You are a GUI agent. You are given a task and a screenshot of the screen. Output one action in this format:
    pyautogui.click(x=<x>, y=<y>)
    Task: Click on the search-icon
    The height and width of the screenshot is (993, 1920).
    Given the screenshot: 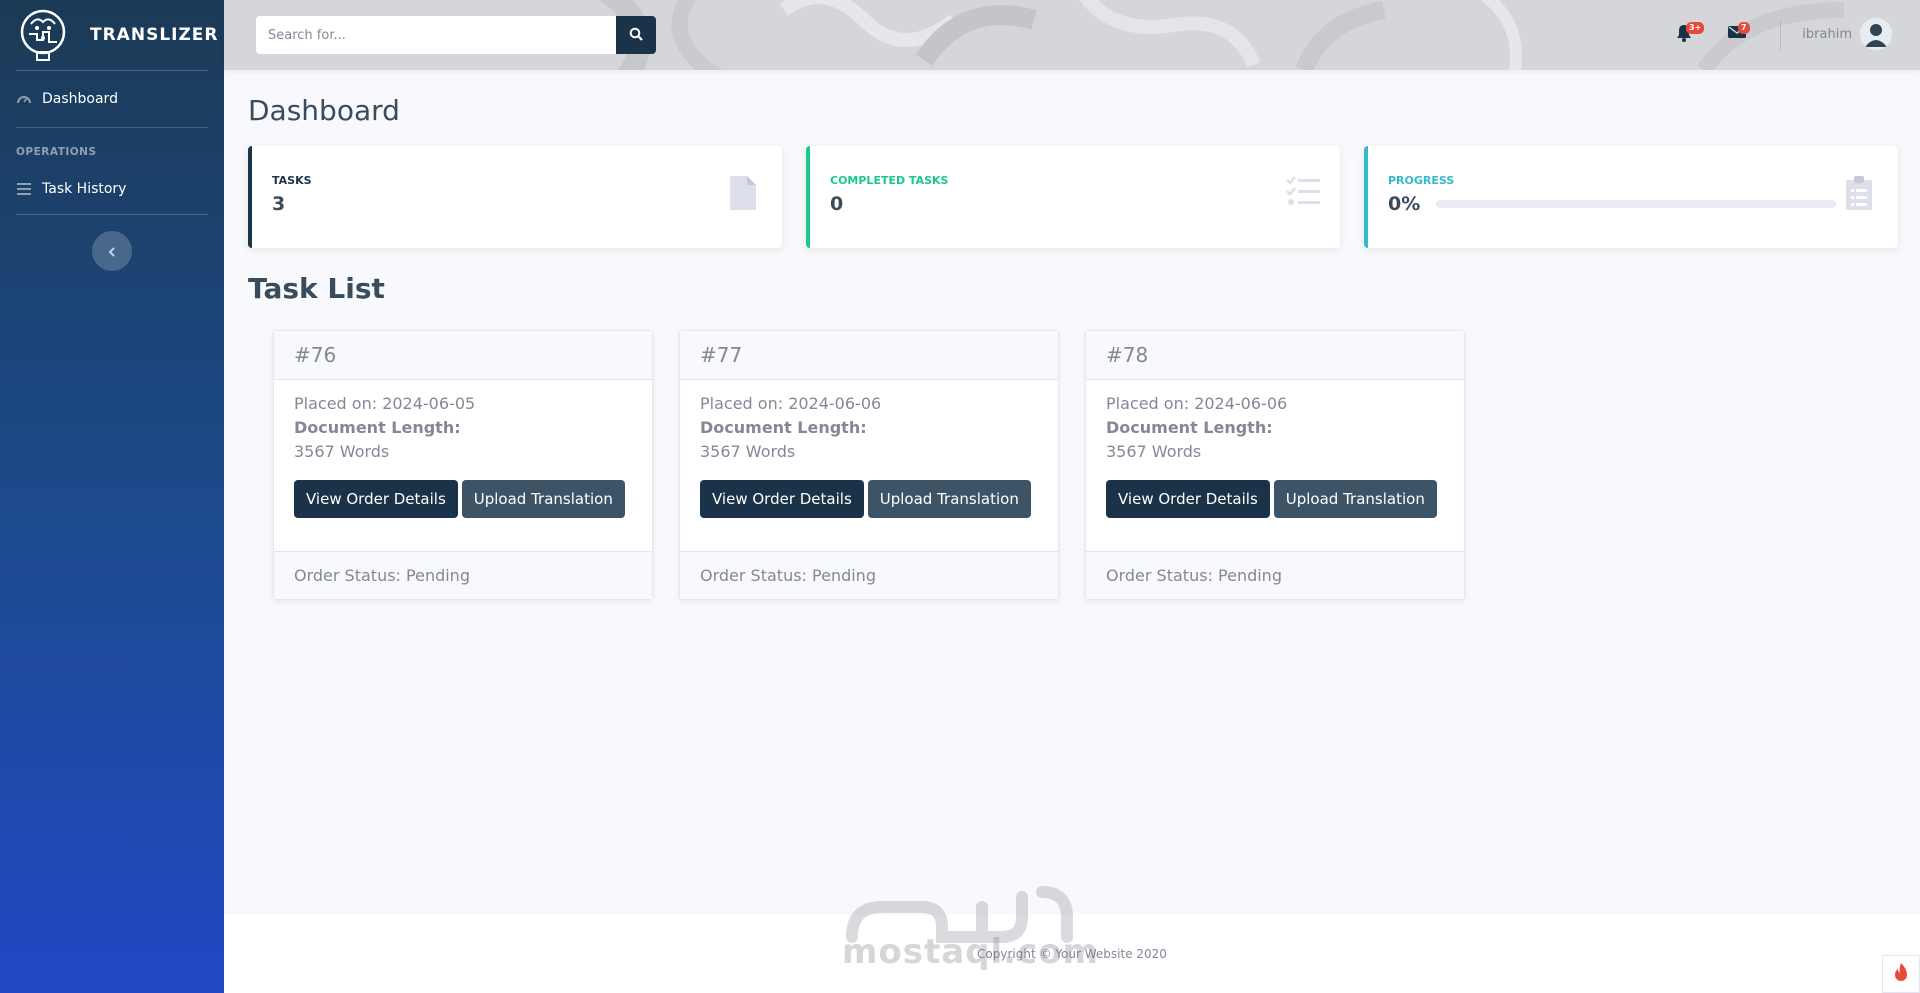 What is the action you would take?
    pyautogui.click(x=636, y=35)
    